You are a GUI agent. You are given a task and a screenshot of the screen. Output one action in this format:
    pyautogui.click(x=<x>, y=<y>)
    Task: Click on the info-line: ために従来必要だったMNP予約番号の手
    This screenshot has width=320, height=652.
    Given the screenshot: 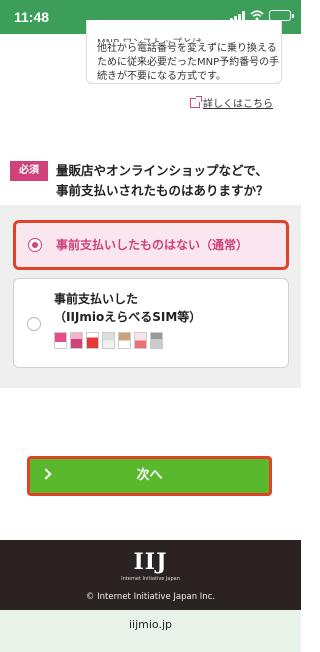 What is the action you would take?
    pyautogui.click(x=188, y=62)
    